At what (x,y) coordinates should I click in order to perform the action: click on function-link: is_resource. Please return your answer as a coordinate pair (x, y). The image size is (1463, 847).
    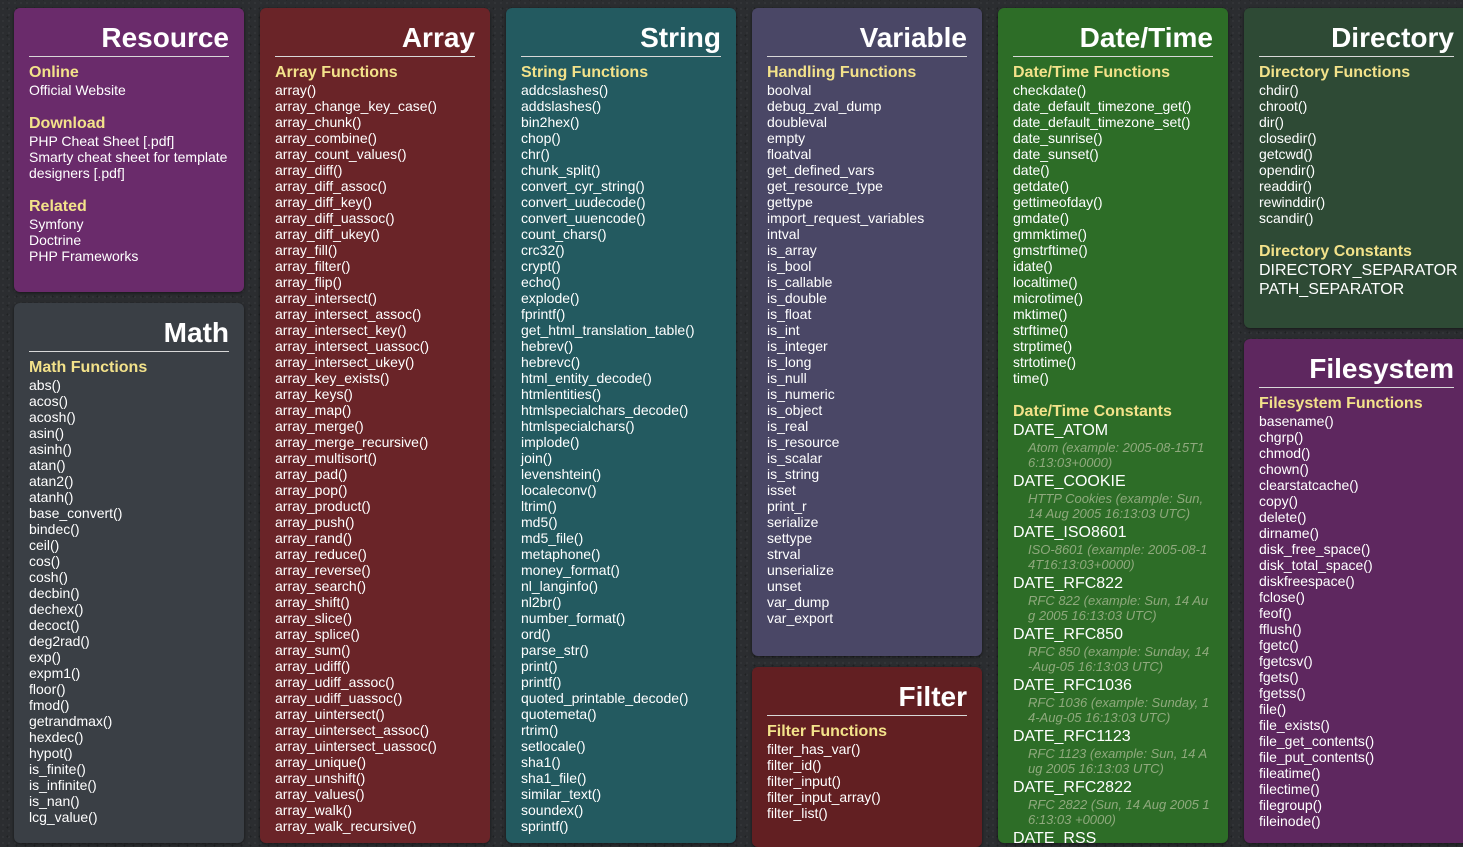
    Looking at the image, I should click on (867, 442).